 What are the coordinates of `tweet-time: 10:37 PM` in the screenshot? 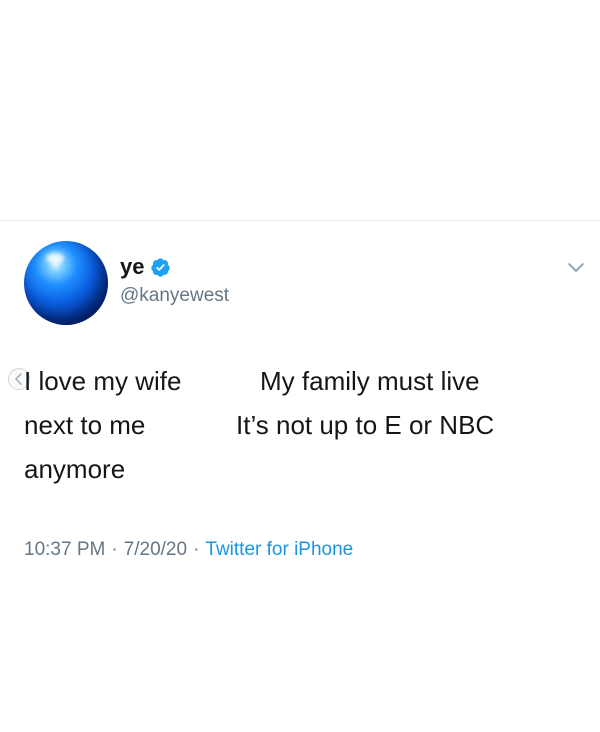 It's located at (64, 550).